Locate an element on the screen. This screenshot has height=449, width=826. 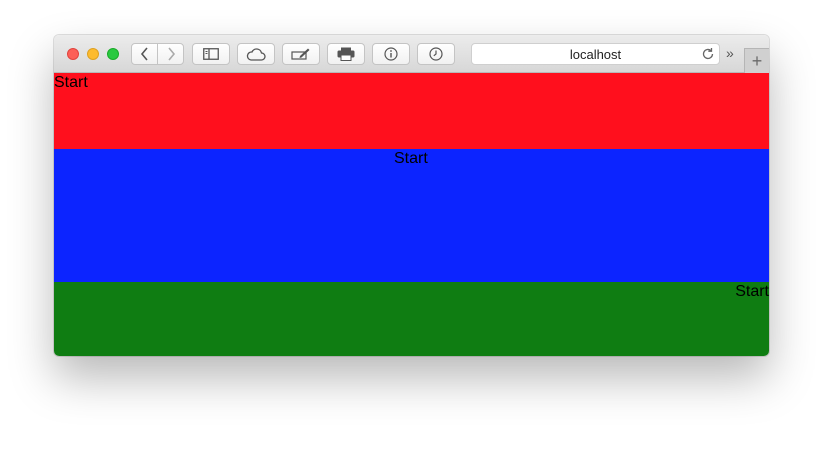
sidebar-icon is located at coordinates (211, 54).